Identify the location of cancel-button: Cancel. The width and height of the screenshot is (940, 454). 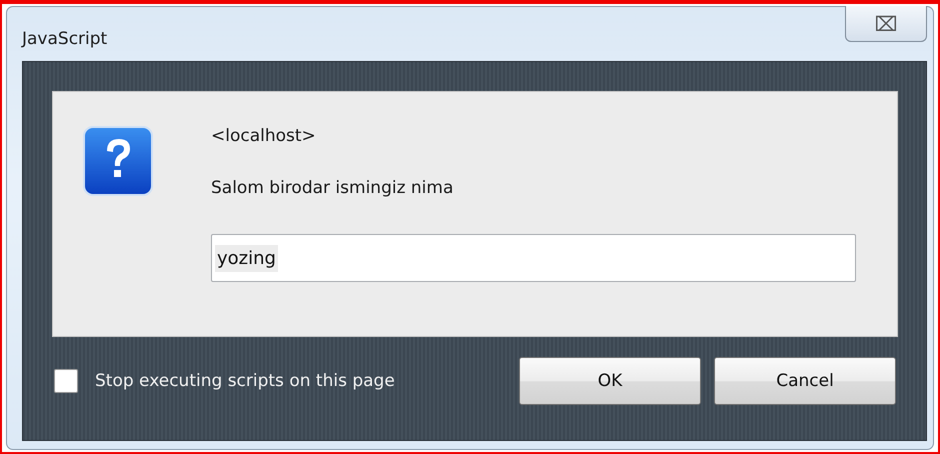
(805, 381).